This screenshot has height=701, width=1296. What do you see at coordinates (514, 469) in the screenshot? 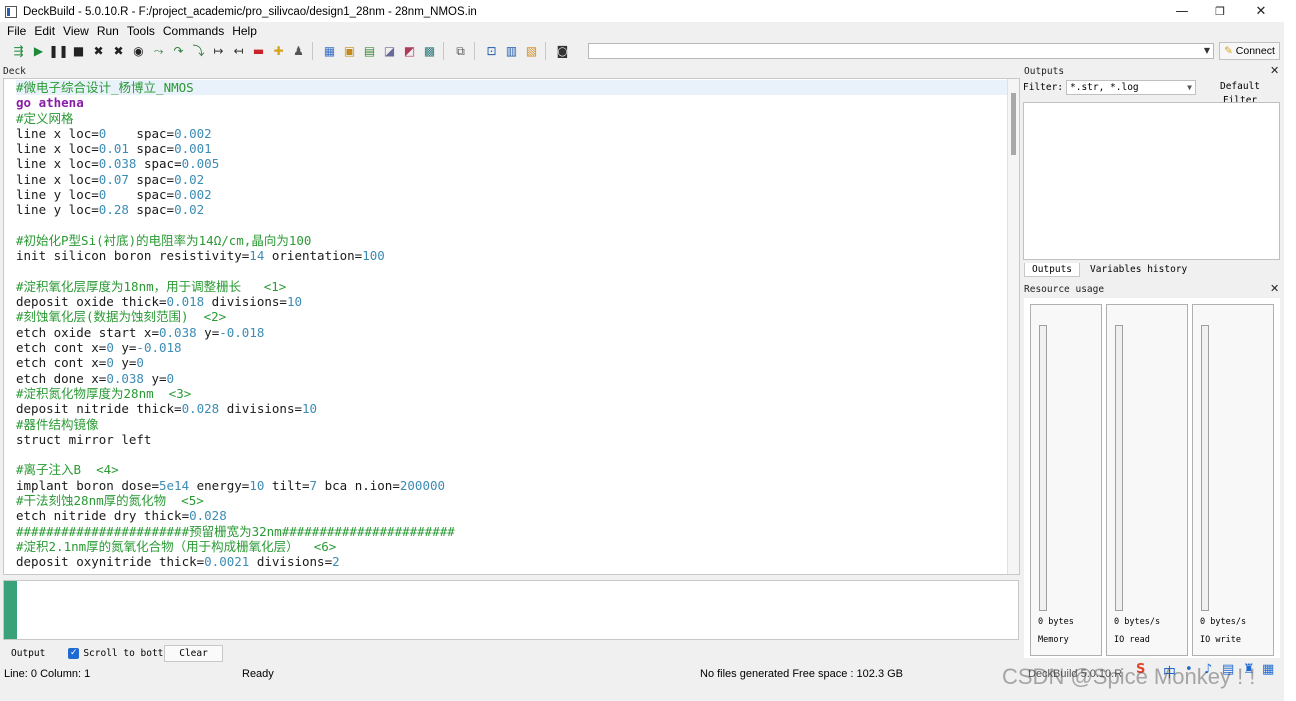
I see `code-line: #离子注入B <4>` at bounding box center [514, 469].